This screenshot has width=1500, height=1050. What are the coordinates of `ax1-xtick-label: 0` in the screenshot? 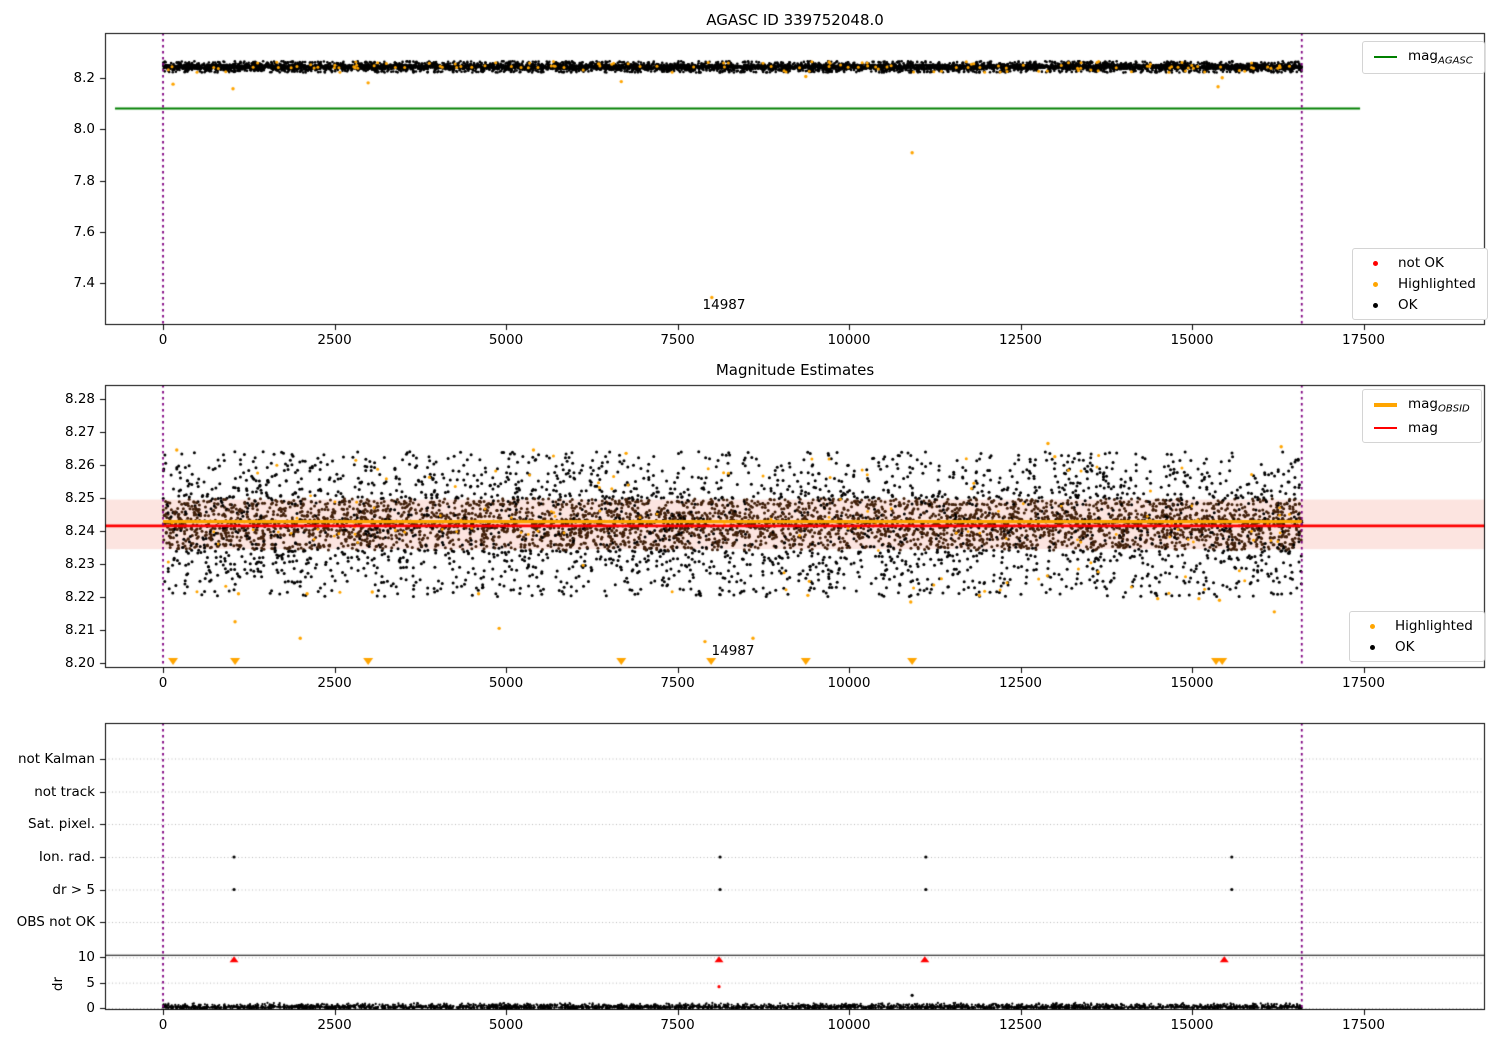 It's located at (163, 340).